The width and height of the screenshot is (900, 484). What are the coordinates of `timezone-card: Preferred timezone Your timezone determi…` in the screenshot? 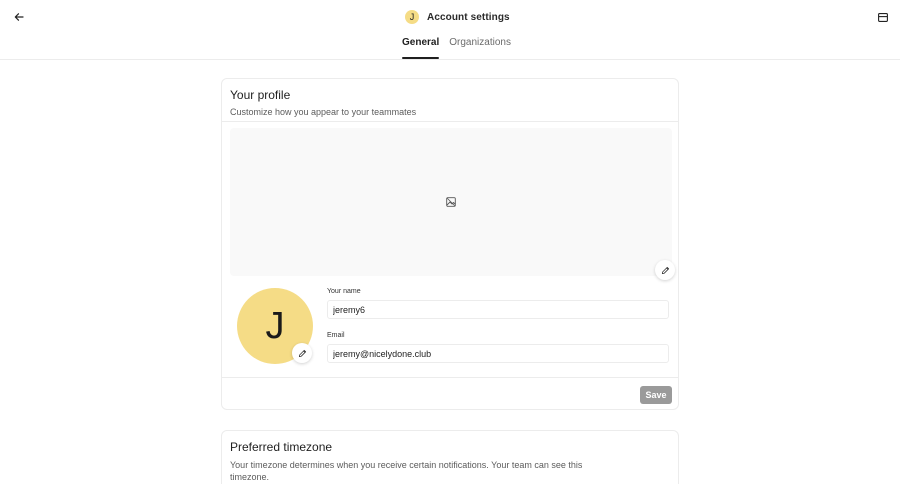 It's located at (450, 457).